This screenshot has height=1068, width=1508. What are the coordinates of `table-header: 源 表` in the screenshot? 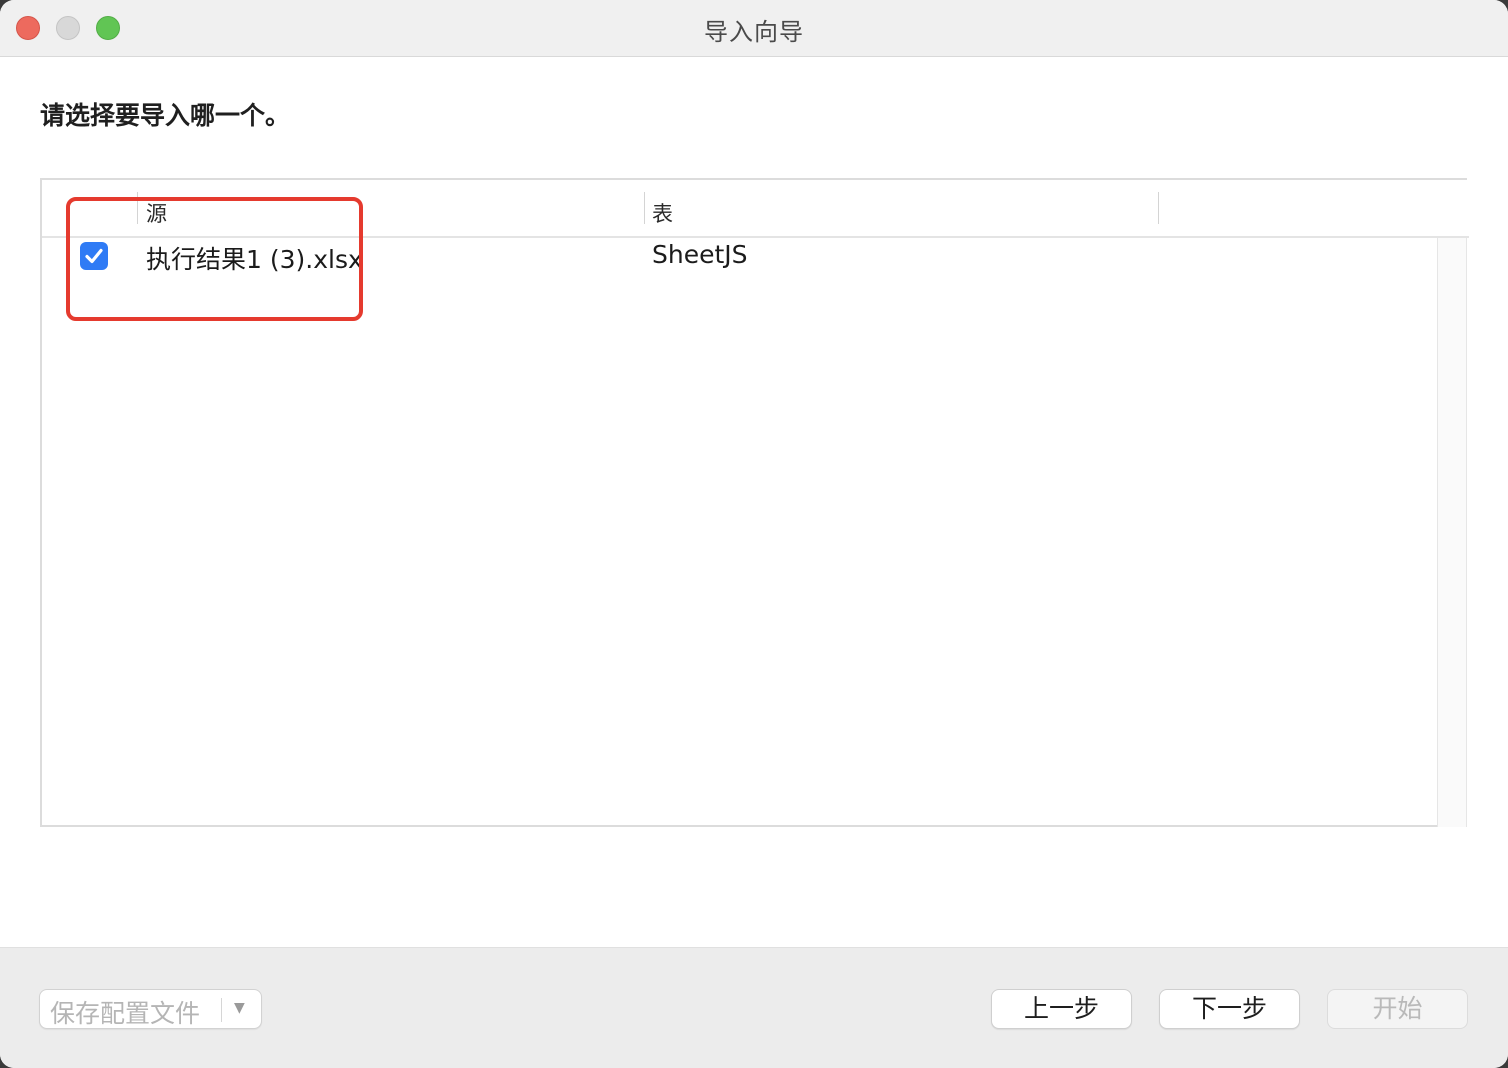 It's located at (755, 209).